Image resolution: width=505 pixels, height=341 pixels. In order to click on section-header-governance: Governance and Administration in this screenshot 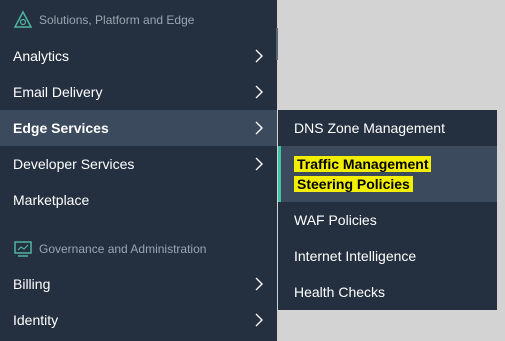, I will do `click(138, 249)`.